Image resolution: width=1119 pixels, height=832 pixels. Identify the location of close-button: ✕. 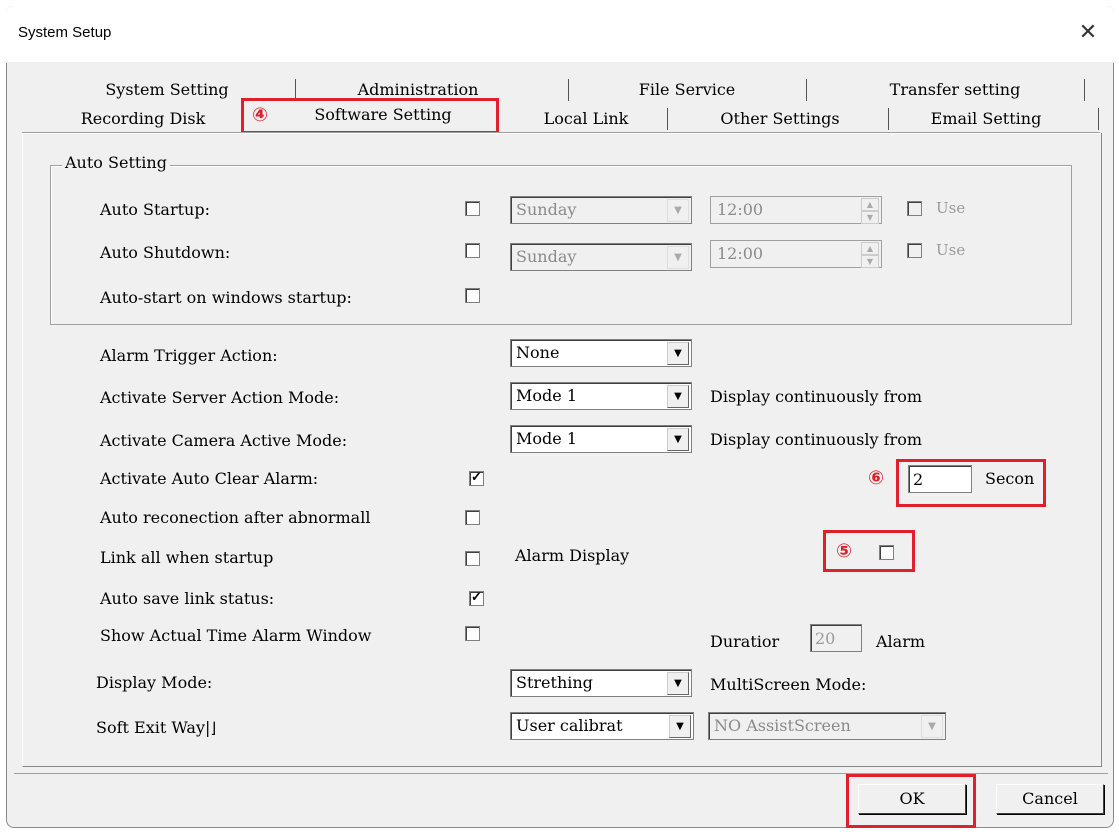
(1088, 32).